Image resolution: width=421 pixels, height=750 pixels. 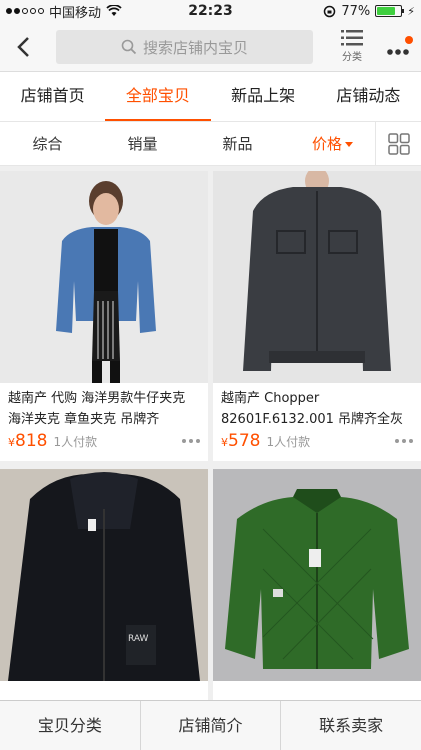 What do you see at coordinates (317, 446) in the screenshot?
I see `product-meta: ¥ 578 1人付款` at bounding box center [317, 446].